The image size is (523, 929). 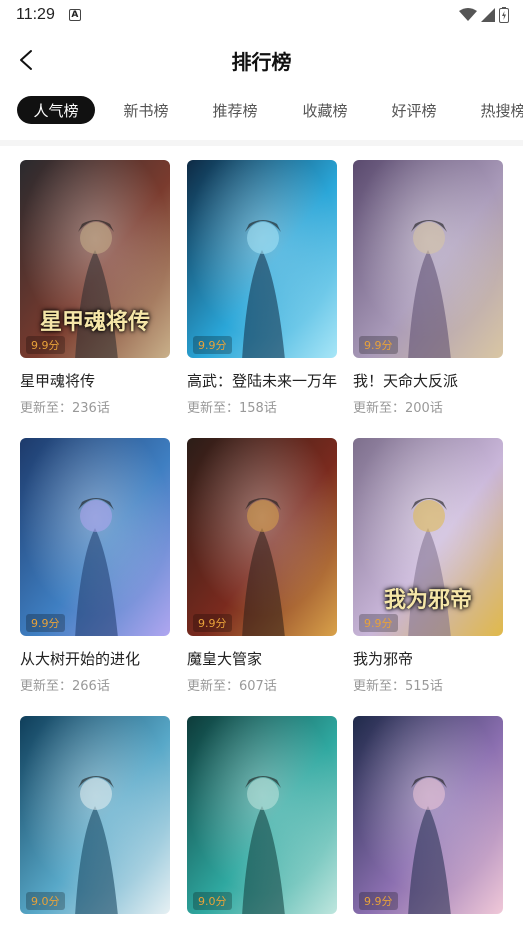 I want to click on comic-card: 我为邪帝 9.9分 我为邪帝 更新至：515话, so click(x=428, y=566).